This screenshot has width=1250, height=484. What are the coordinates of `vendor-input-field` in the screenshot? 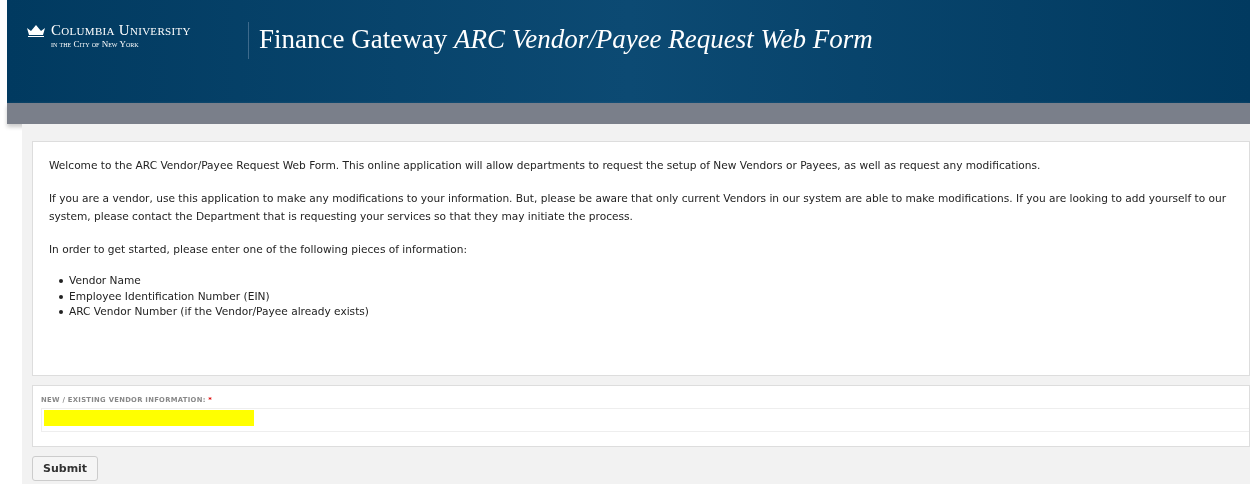 It's located at (645, 420).